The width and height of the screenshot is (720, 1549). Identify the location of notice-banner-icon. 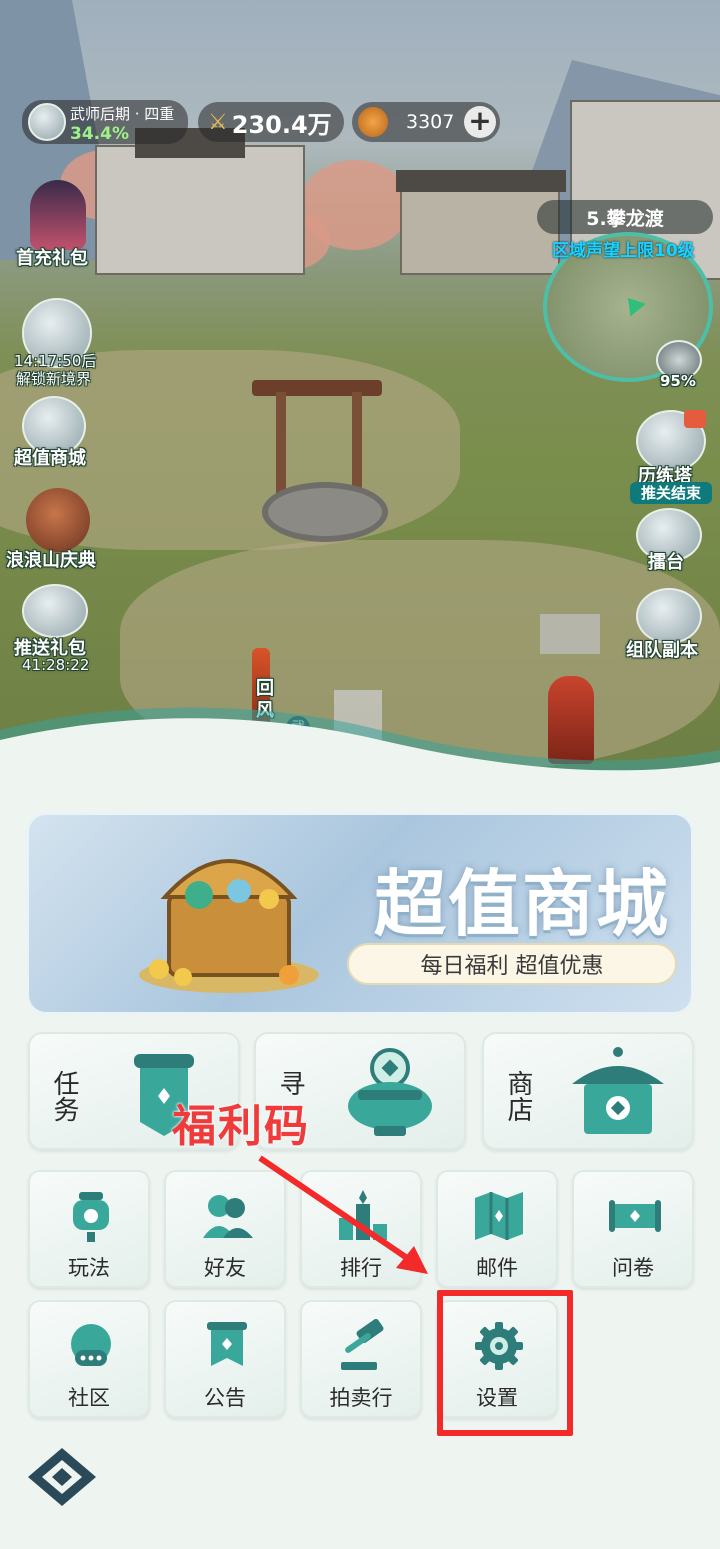
(227, 1344).